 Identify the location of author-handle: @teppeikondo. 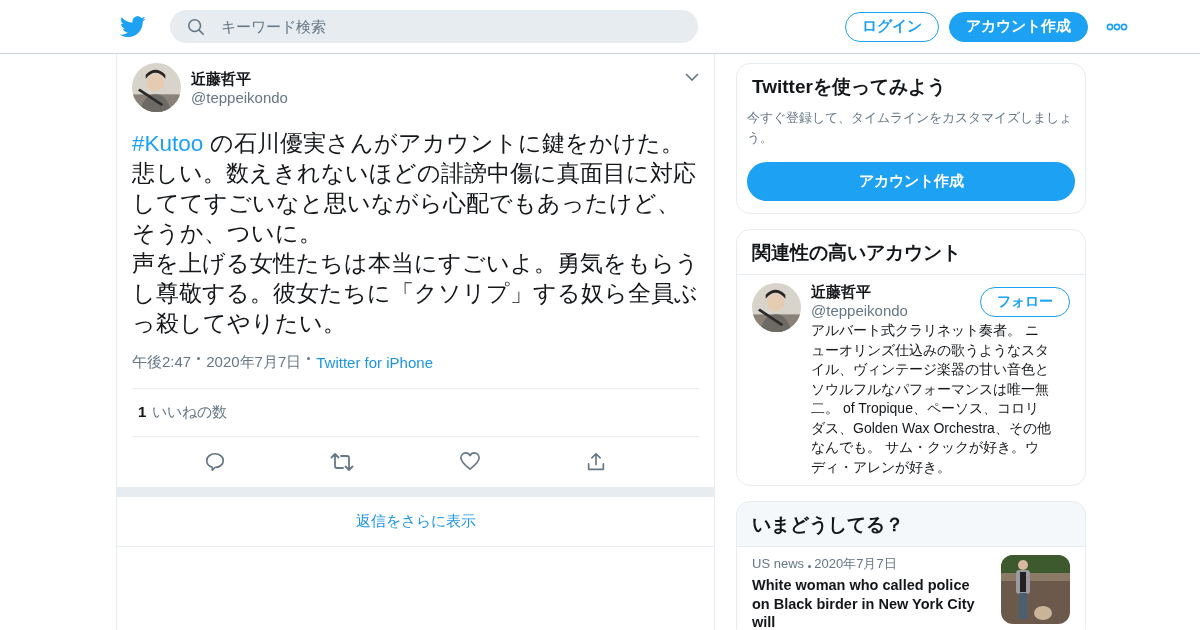
(433, 97).